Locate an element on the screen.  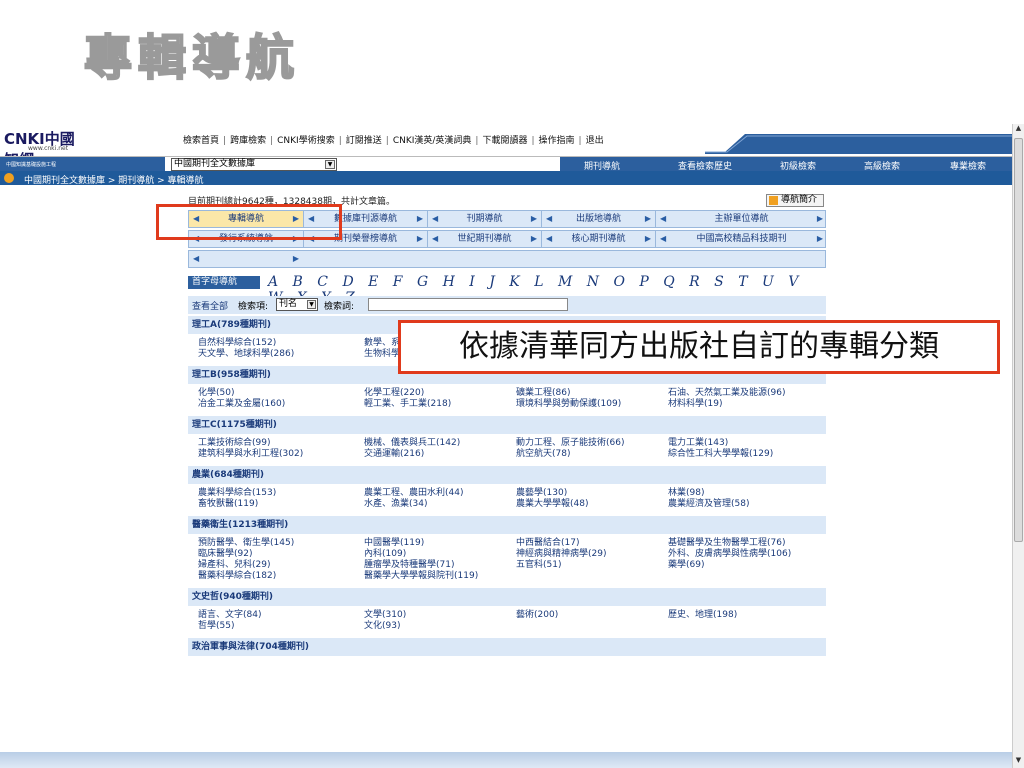
subcategory-link: 腫瘤學及特種醫學(71) is located at coordinates (421, 565).